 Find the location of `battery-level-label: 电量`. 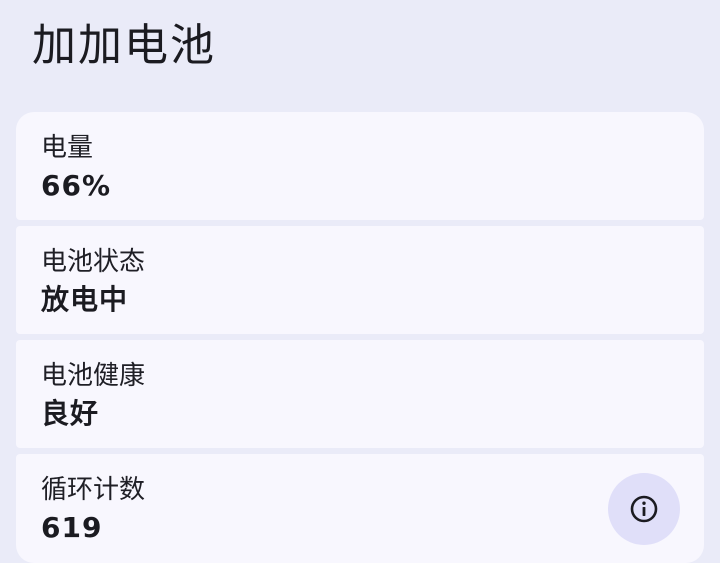

battery-level-label: 电量 is located at coordinates (67, 148).